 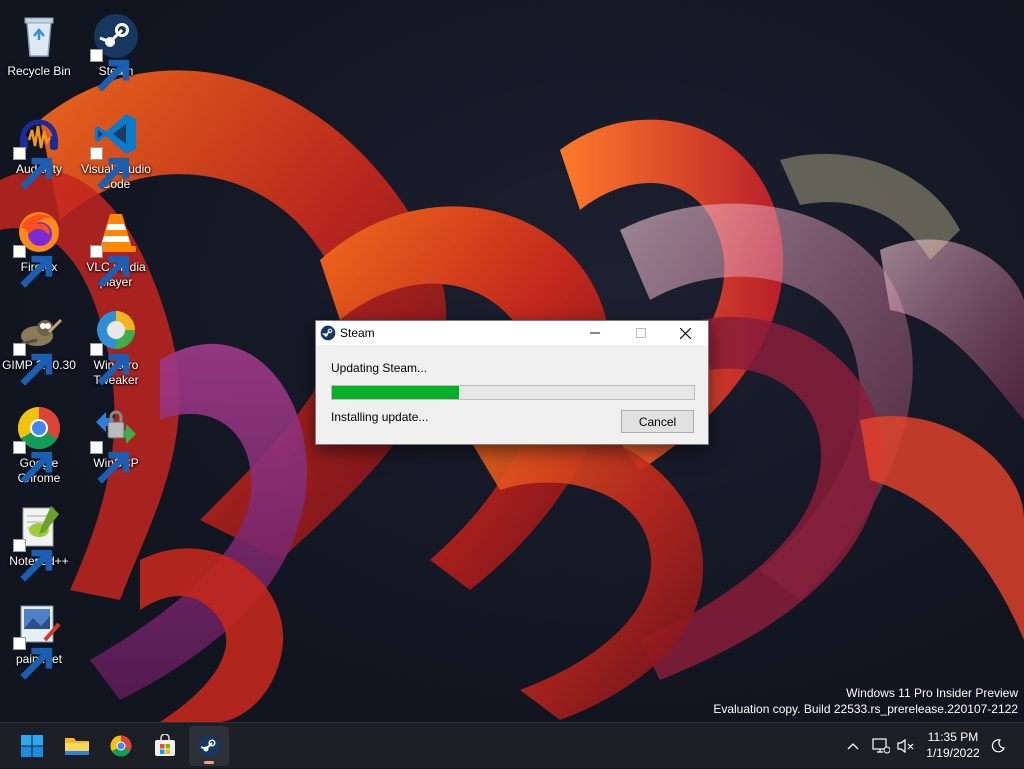 What do you see at coordinates (39, 36) in the screenshot?
I see `recycle-bin-icon` at bounding box center [39, 36].